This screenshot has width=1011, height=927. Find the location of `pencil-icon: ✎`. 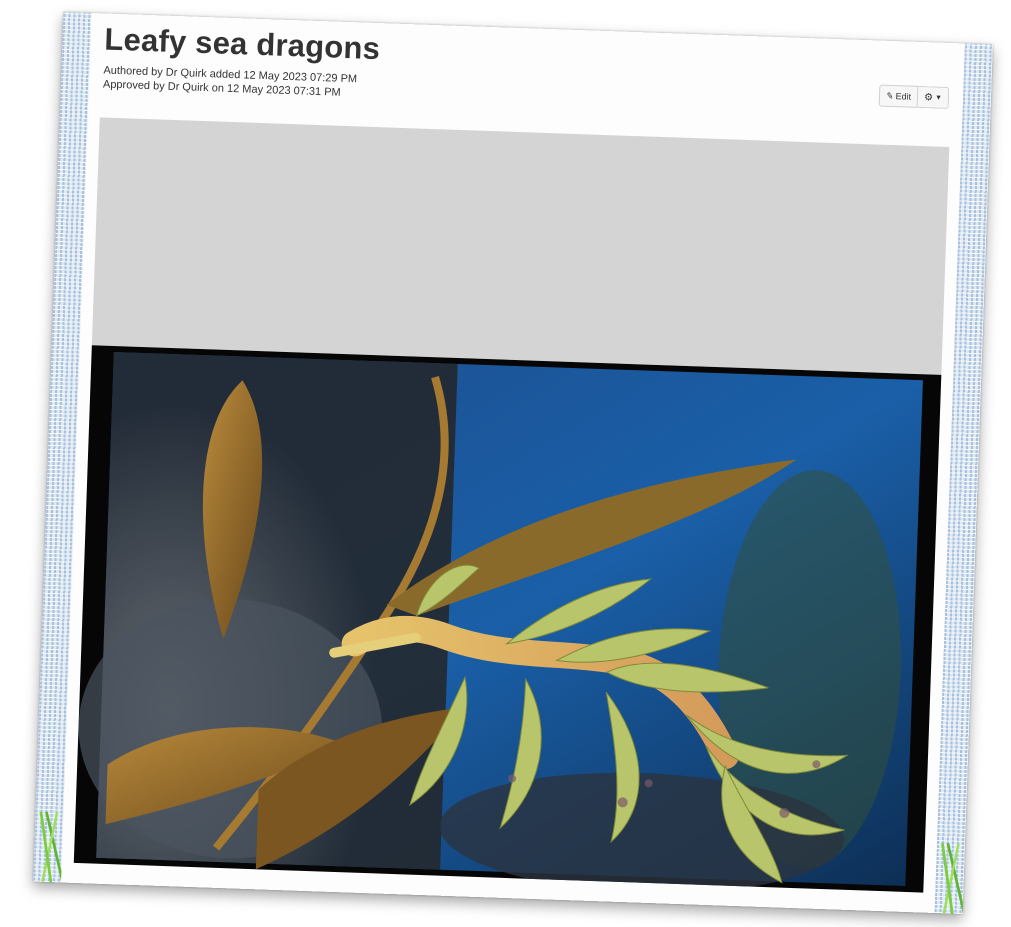

pencil-icon: ✎ is located at coordinates (890, 95).